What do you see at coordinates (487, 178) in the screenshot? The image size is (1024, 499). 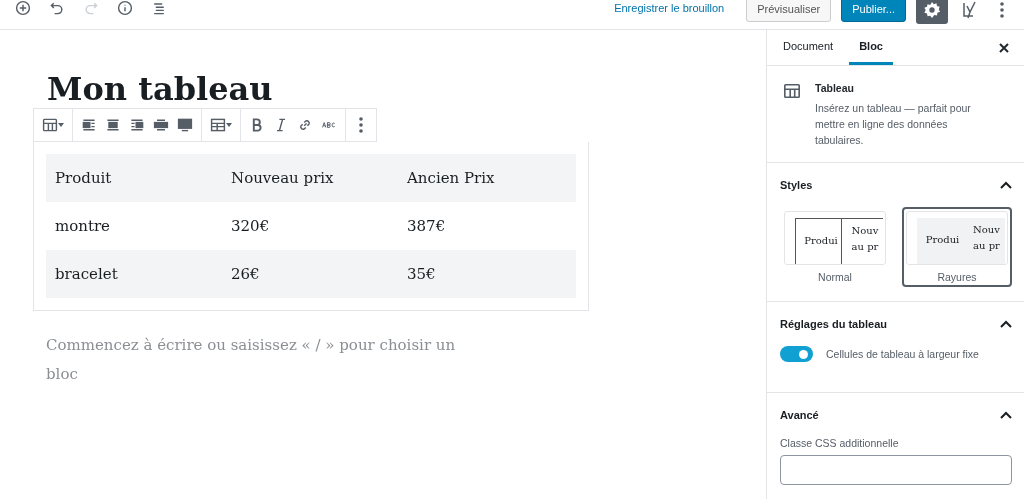 I see `header-cell: Ancien Prix` at bounding box center [487, 178].